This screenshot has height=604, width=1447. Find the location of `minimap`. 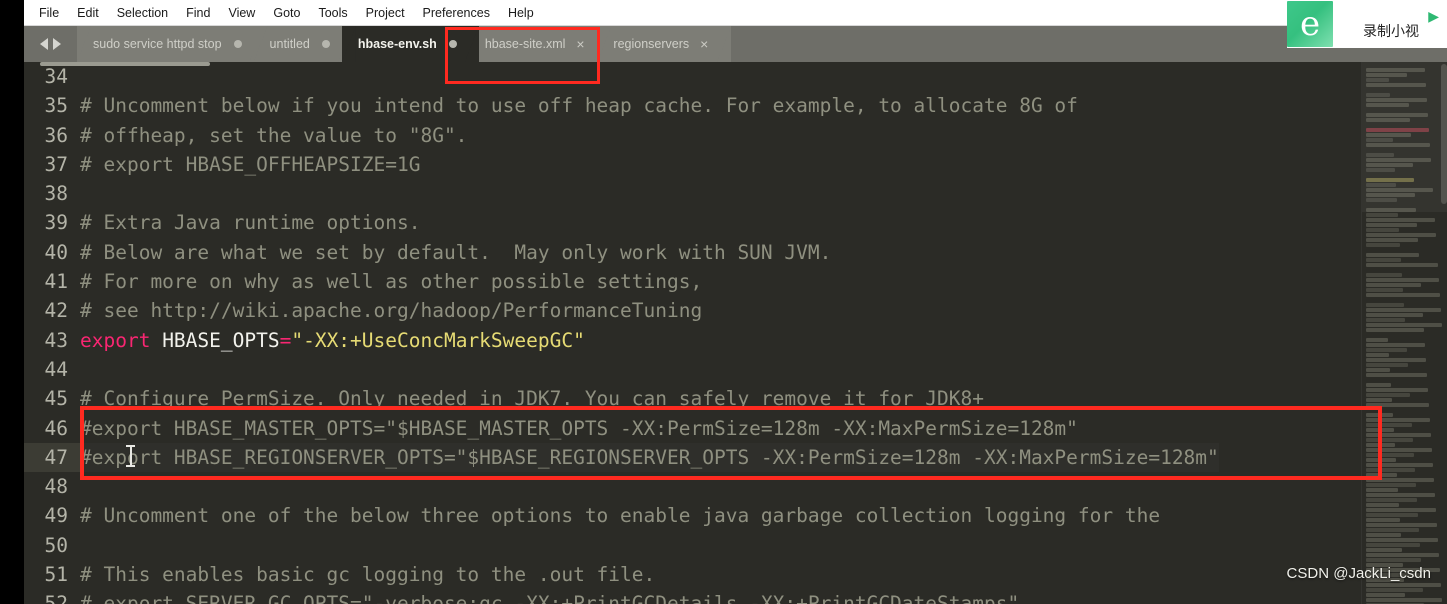

minimap is located at coordinates (1404, 333).